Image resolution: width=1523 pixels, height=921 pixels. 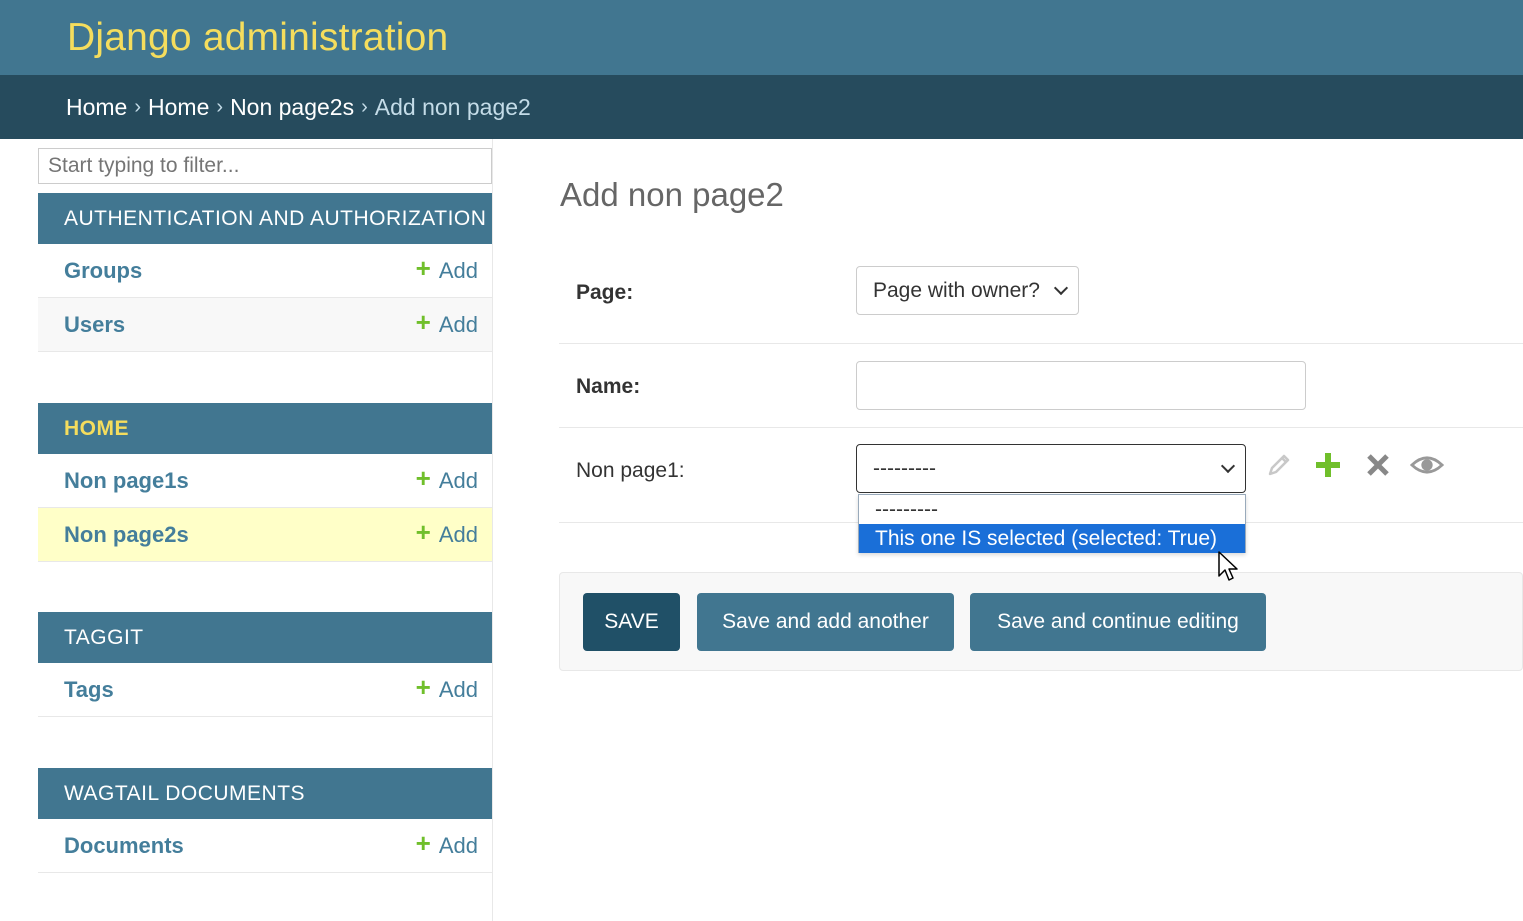 I want to click on dropdown-option-highlighted: This one IS selected (selected: True), so click(x=1052, y=538).